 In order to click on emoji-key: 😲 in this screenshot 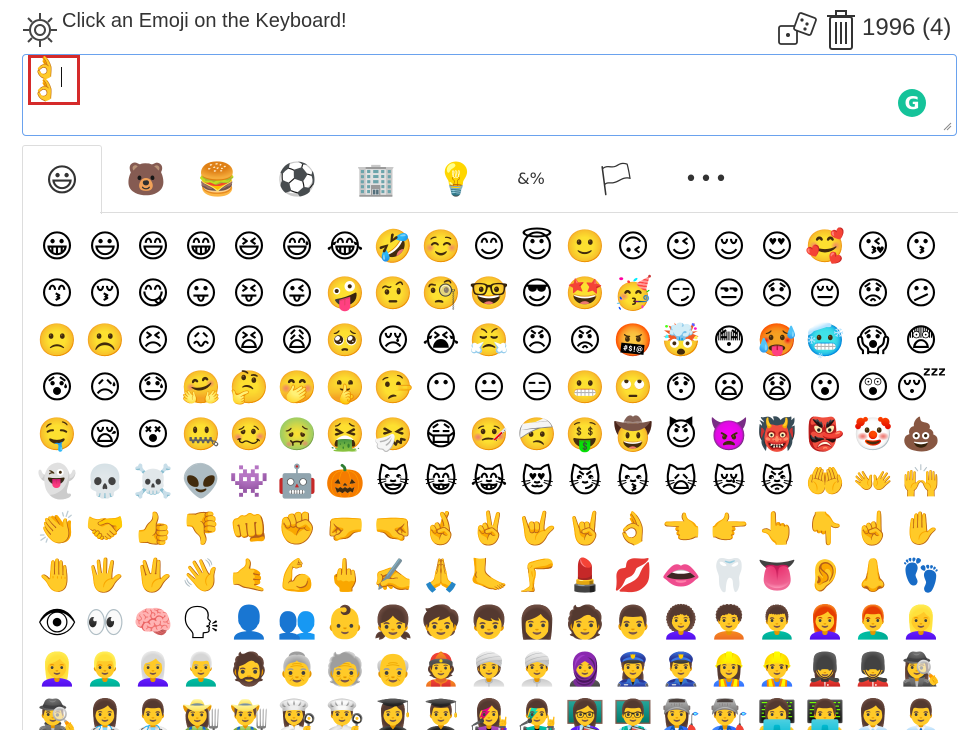, I will do `click(873, 386)`.